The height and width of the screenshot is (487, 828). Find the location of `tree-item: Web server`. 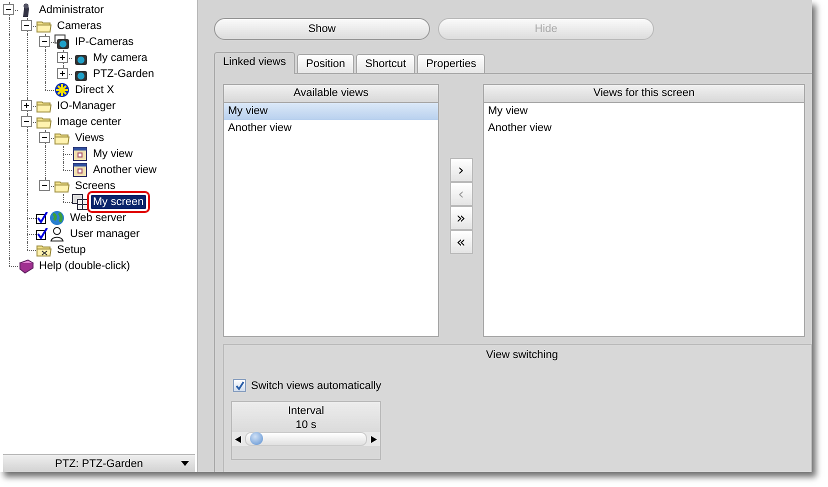

tree-item: Web server is located at coordinates (98, 218).